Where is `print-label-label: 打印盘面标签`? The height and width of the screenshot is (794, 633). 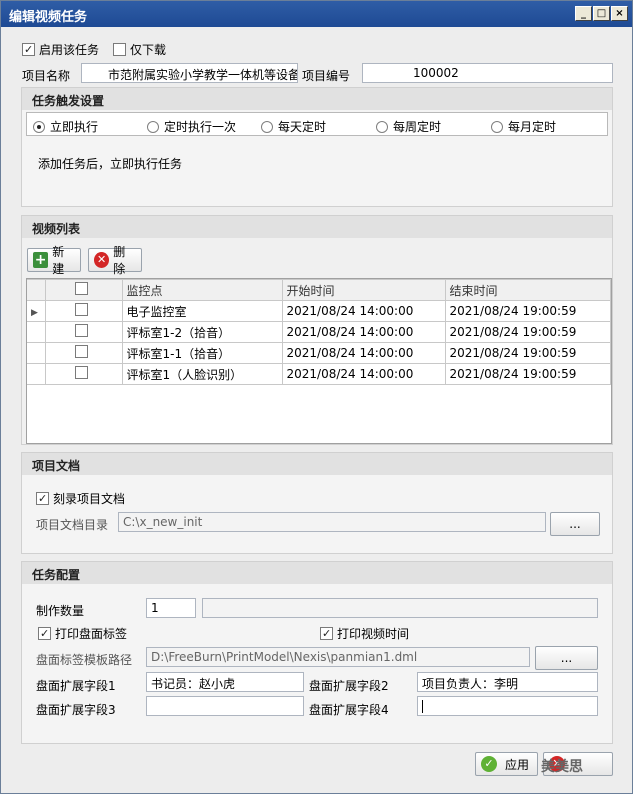 print-label-label: 打印盘面标签 is located at coordinates (91, 634).